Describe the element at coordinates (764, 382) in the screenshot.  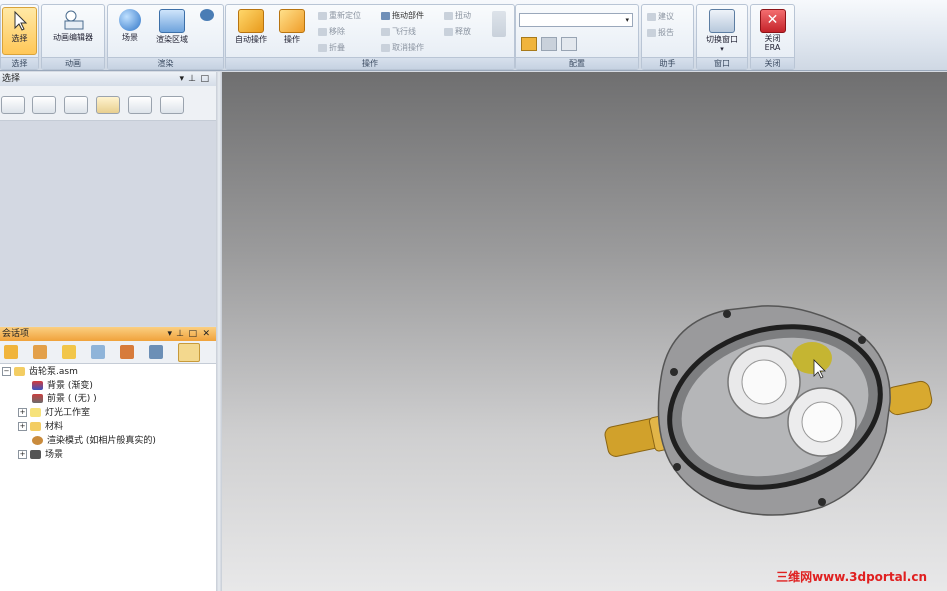
I see `drive-gear` at that location.